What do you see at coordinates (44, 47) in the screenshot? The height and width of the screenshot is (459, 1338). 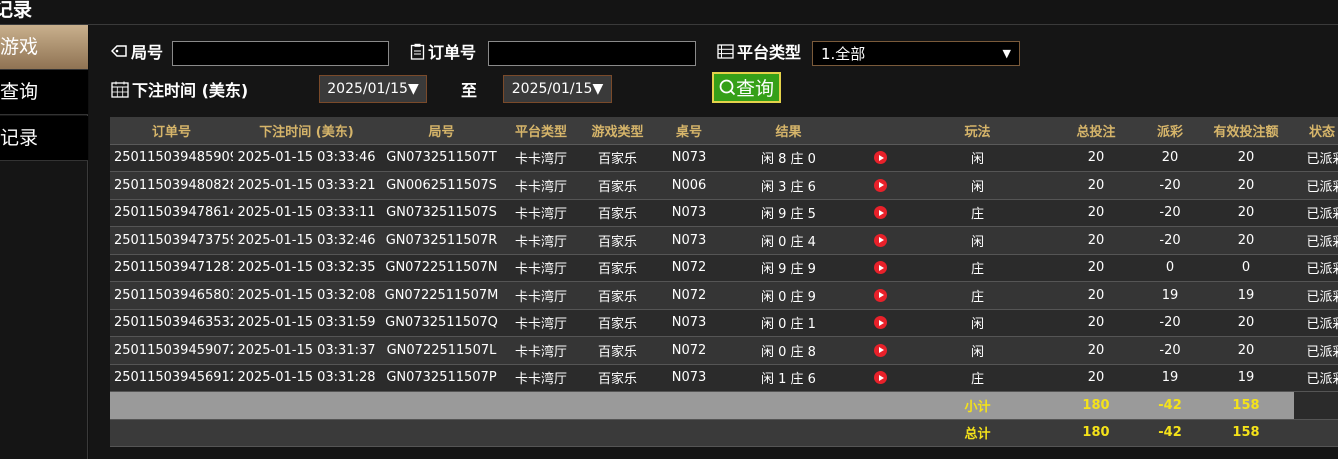 I see `sidebar-item-game: 游戏` at bounding box center [44, 47].